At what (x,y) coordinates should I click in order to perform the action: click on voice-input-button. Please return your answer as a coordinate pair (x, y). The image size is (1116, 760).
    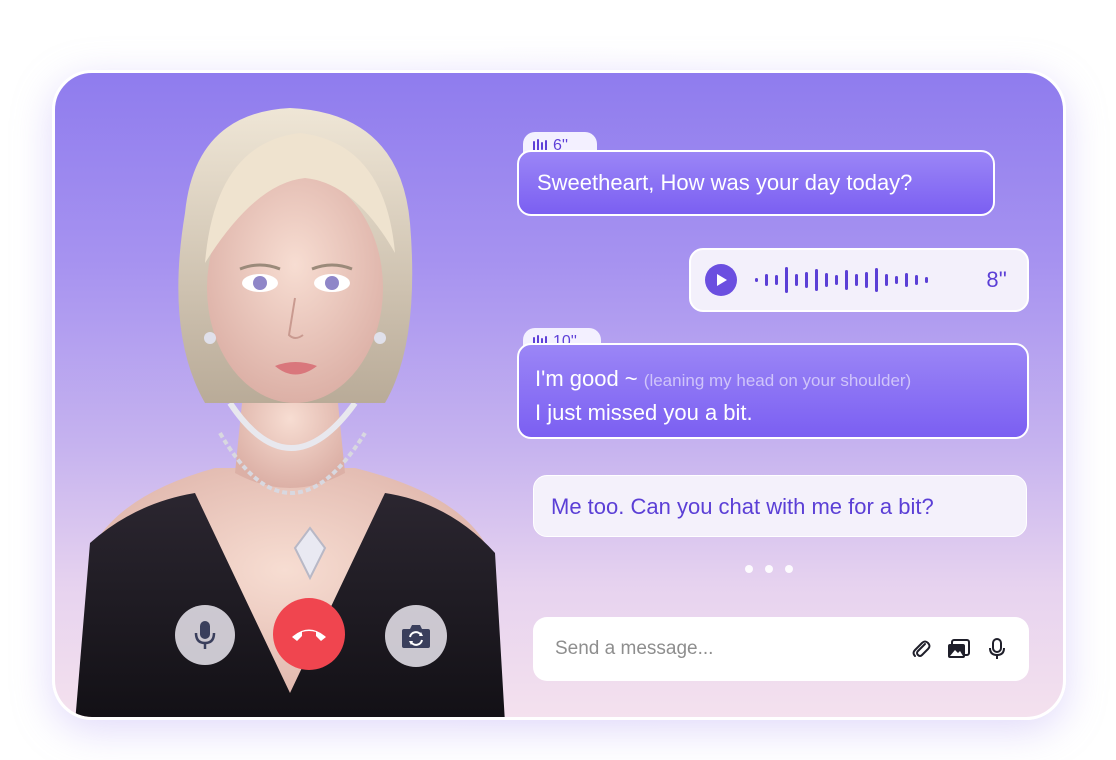
    Looking at the image, I should click on (997, 649).